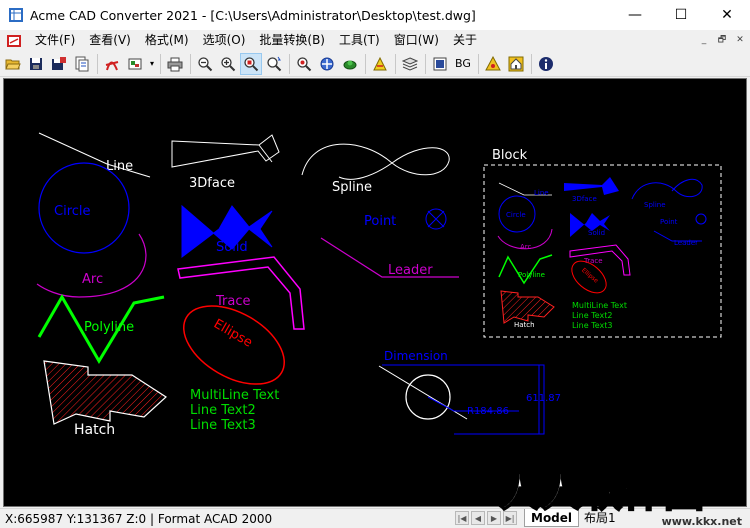 This screenshot has height=528, width=750. Describe the element at coordinates (440, 64) in the screenshot. I see `black-background-icon` at that location.